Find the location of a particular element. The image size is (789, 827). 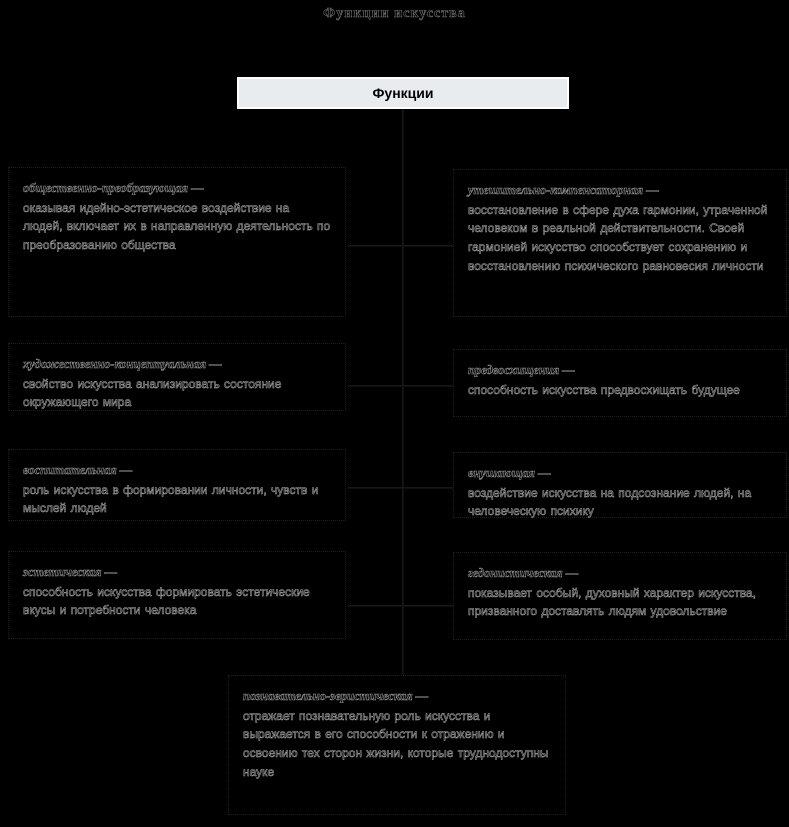

node-term: предвосхищения — is located at coordinates (521, 370).